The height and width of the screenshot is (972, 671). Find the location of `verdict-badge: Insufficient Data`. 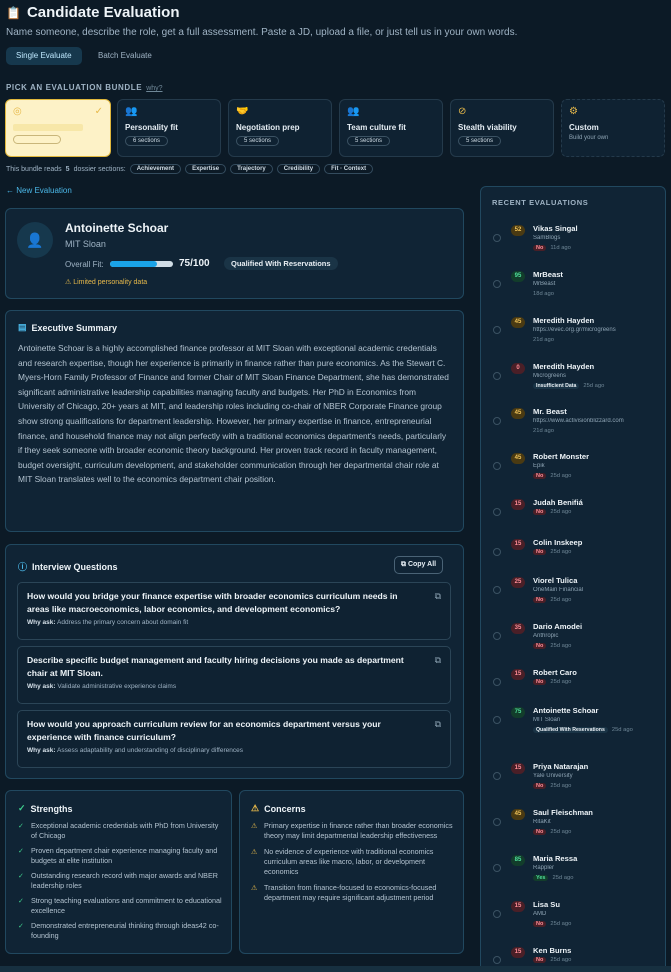

verdict-badge: Insufficient Data is located at coordinates (556, 386).